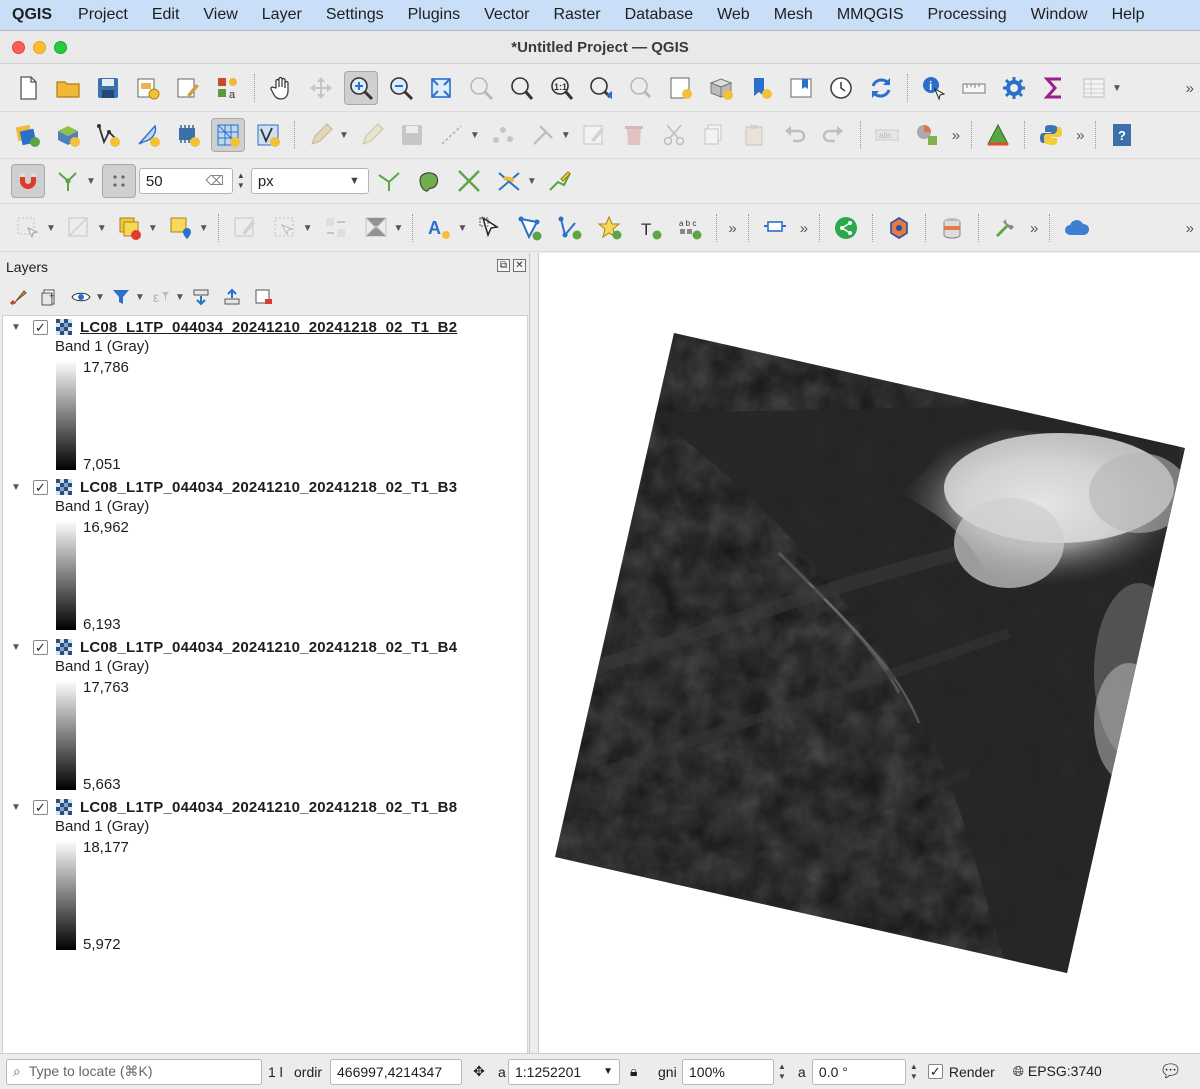 Image resolution: width=1200 pixels, height=1089 pixels. What do you see at coordinates (952, 228) in the screenshot?
I see `database-plugin-button` at bounding box center [952, 228].